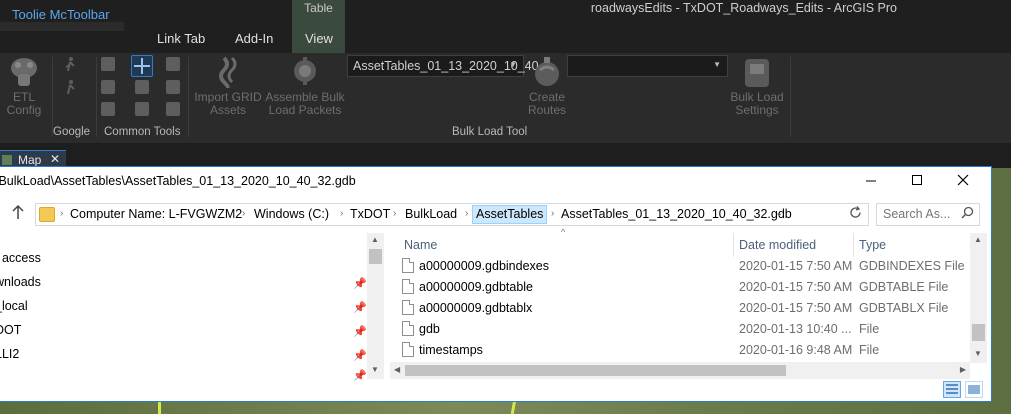  I want to click on breadcrumb-assettables: AssetTables, so click(510, 214).